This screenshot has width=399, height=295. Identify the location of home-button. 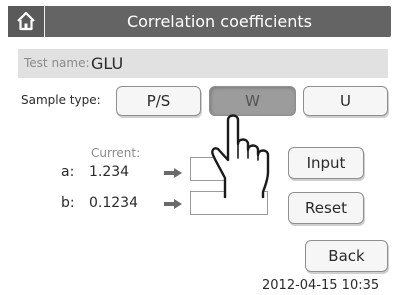
(26, 21).